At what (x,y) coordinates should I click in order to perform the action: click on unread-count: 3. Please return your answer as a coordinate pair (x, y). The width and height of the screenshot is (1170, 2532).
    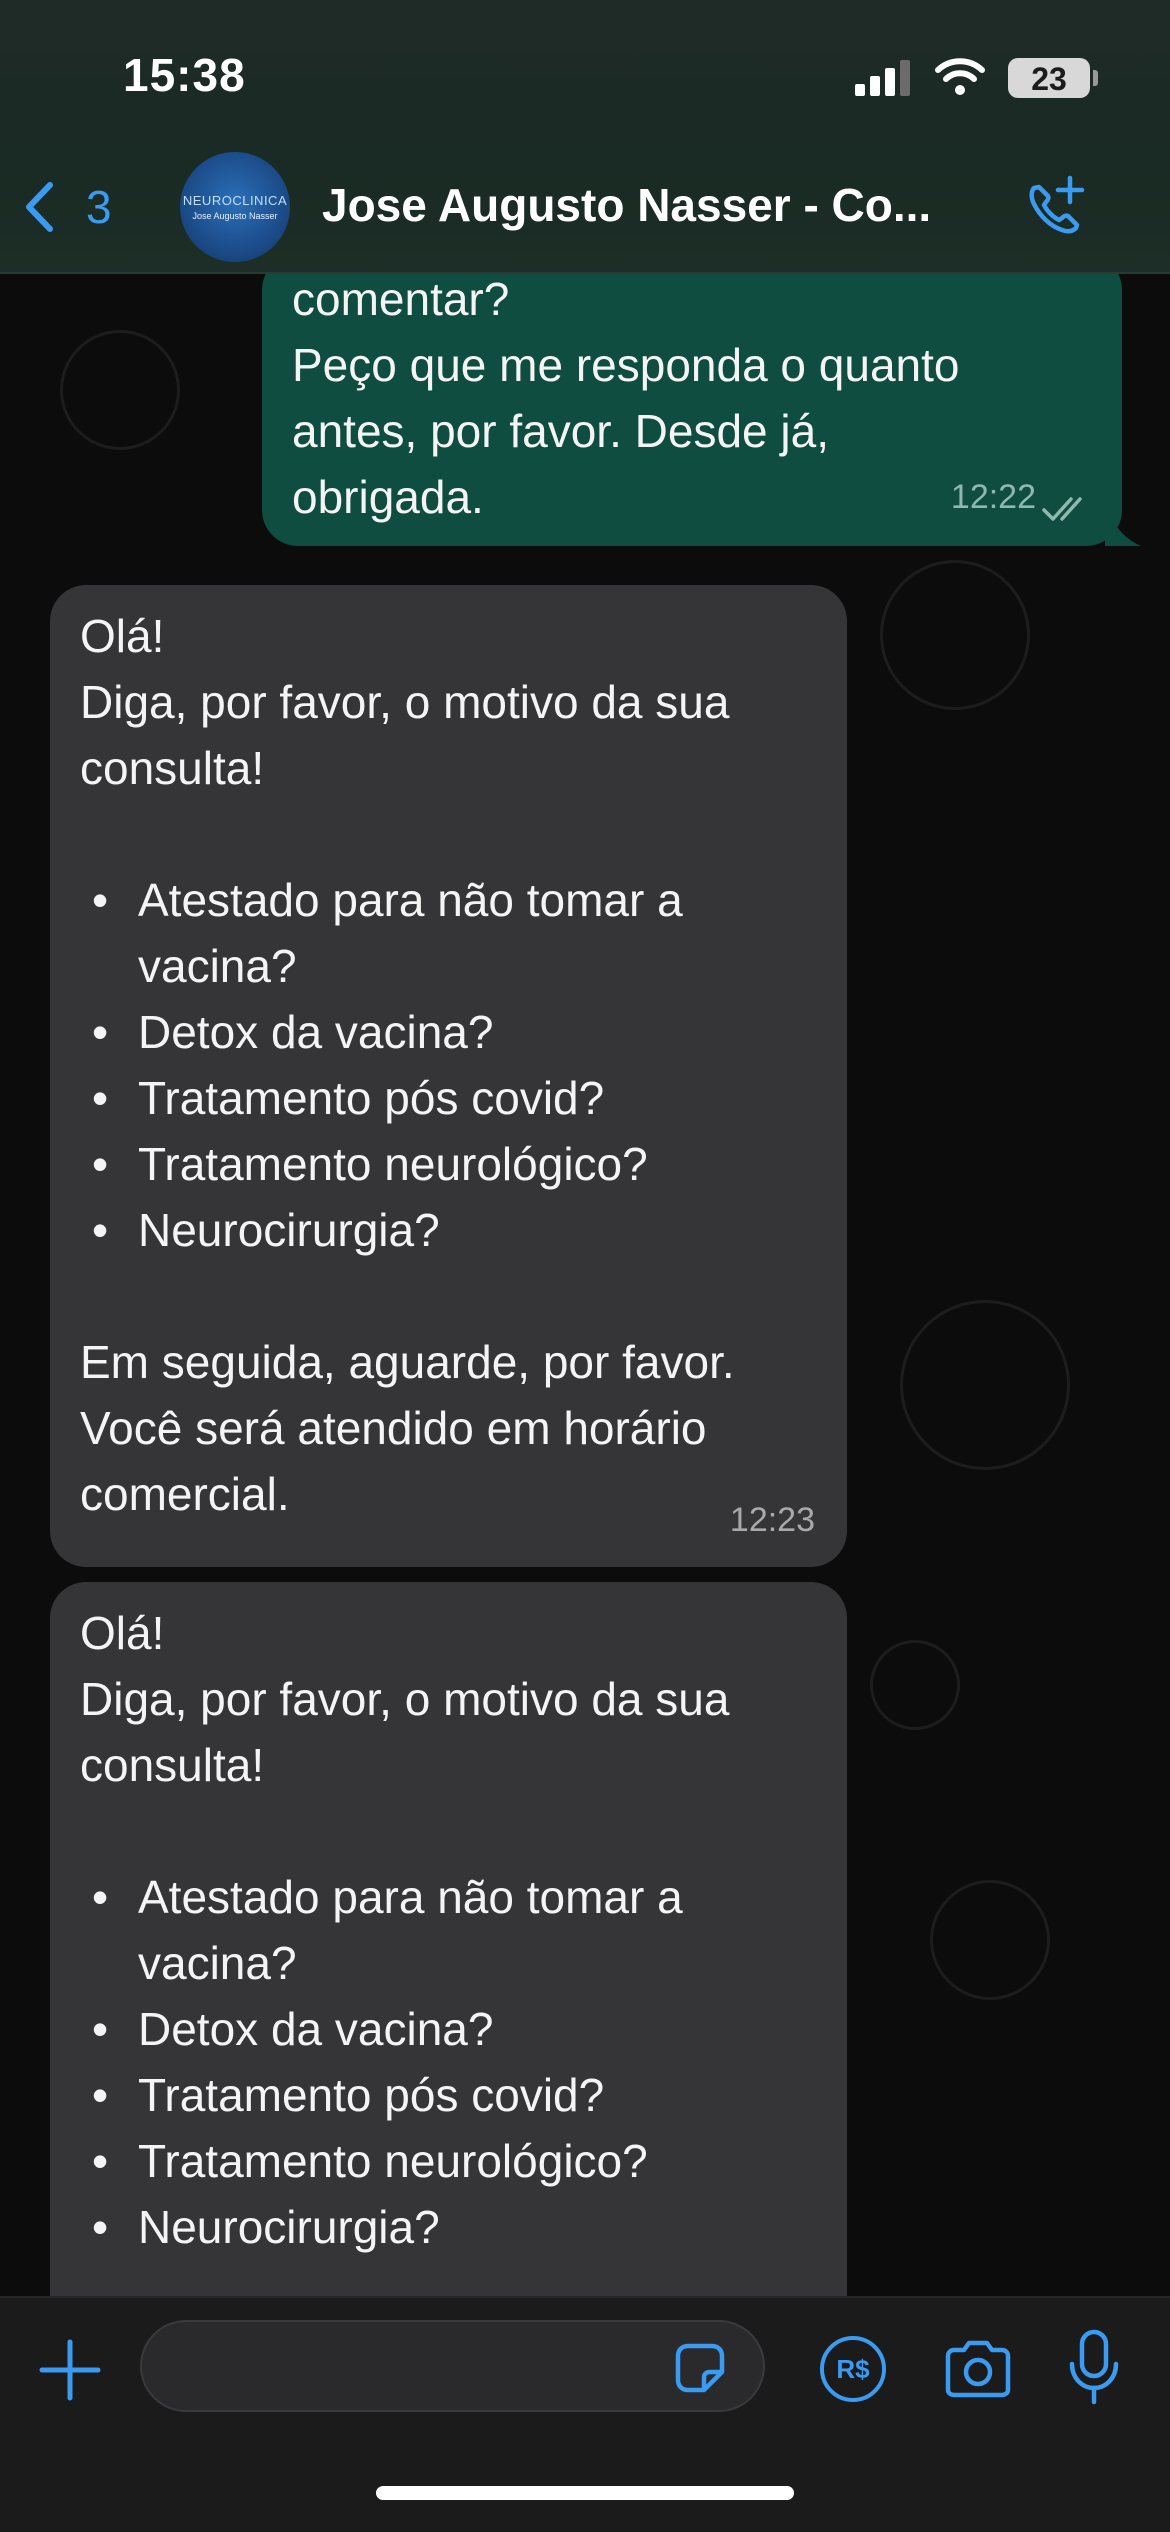
    Looking at the image, I should click on (99, 207).